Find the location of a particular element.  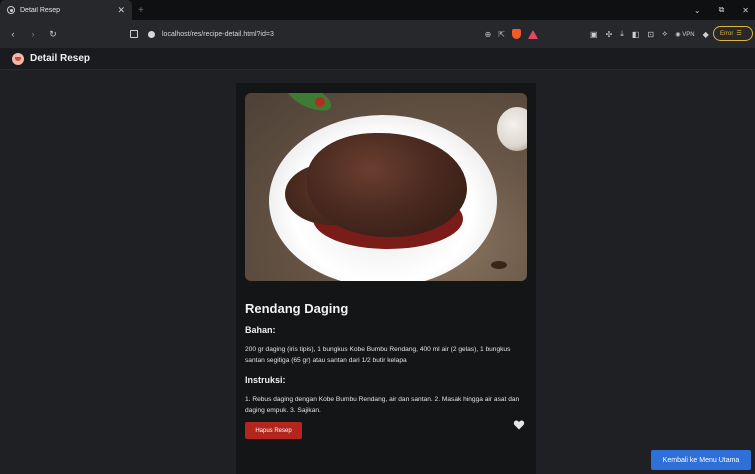

leaf-decoration is located at coordinates (309, 105).